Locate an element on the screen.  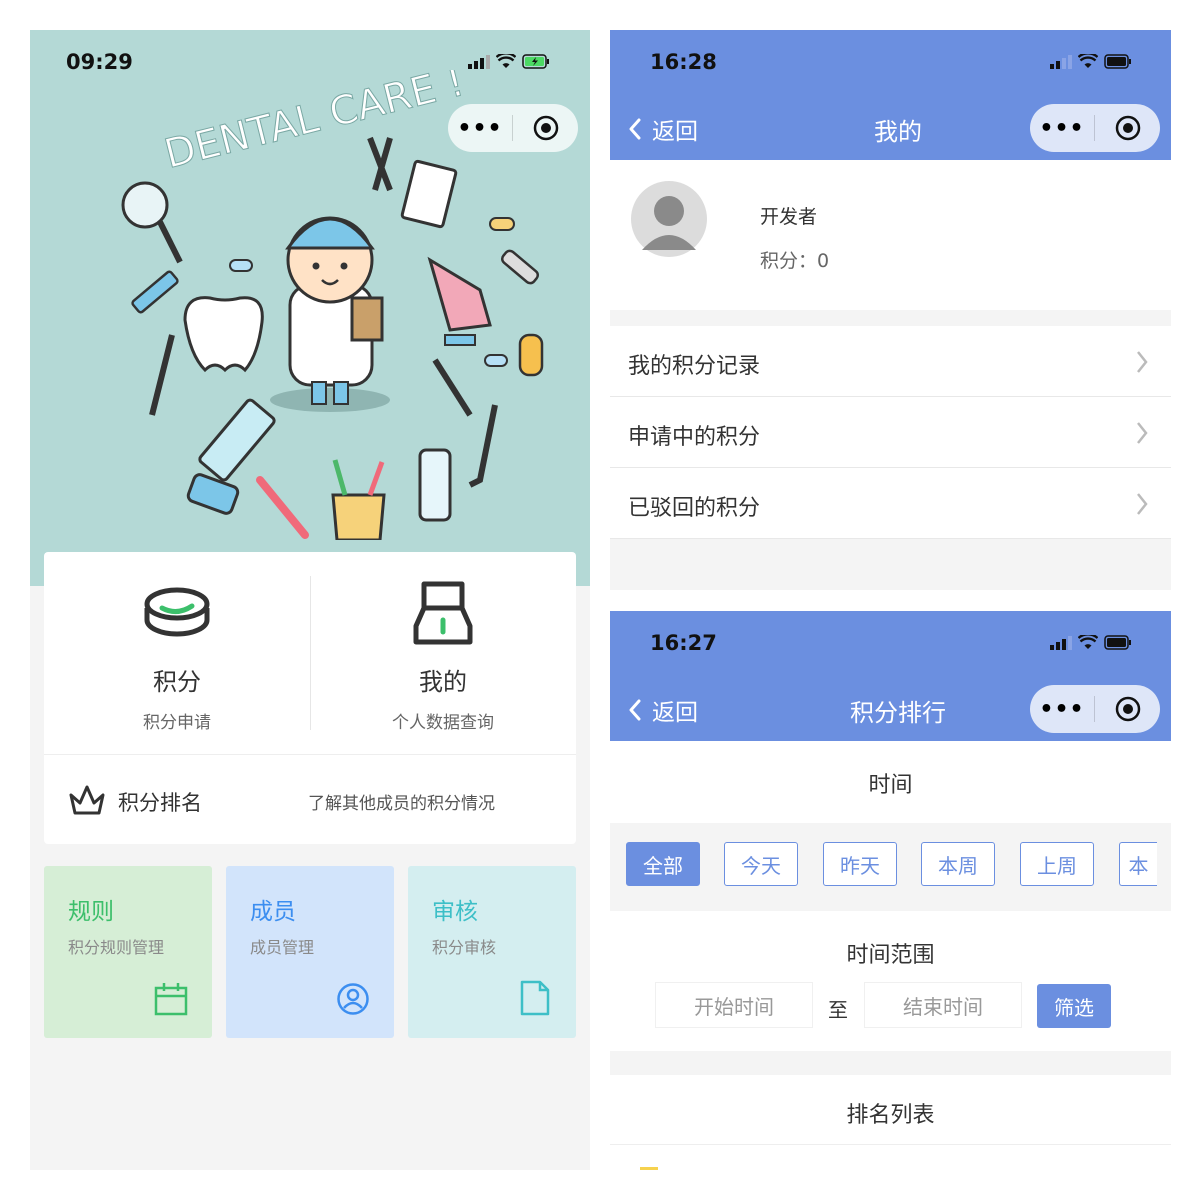
filter-this-month-button: 本 is located at coordinates (1138, 864).